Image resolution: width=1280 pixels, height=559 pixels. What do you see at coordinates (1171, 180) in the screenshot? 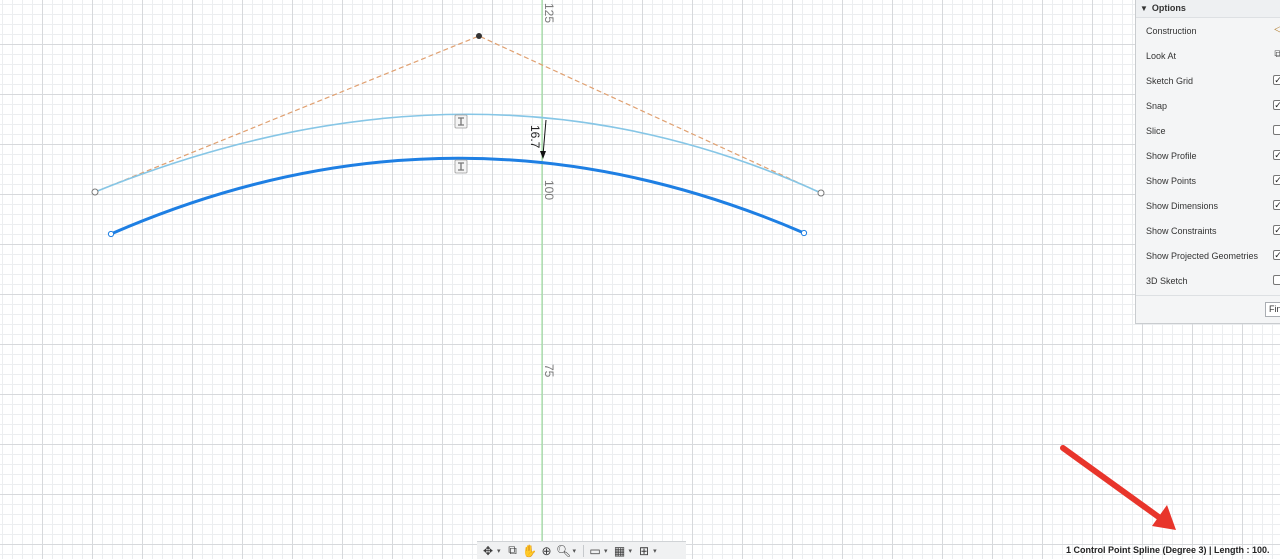
I see `option-label: Show Points` at bounding box center [1171, 180].